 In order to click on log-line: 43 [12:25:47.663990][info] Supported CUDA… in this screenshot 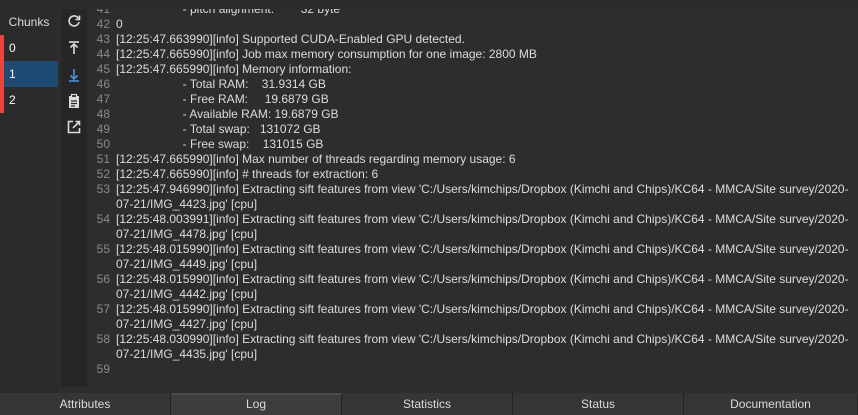, I will do `click(473, 39)`.